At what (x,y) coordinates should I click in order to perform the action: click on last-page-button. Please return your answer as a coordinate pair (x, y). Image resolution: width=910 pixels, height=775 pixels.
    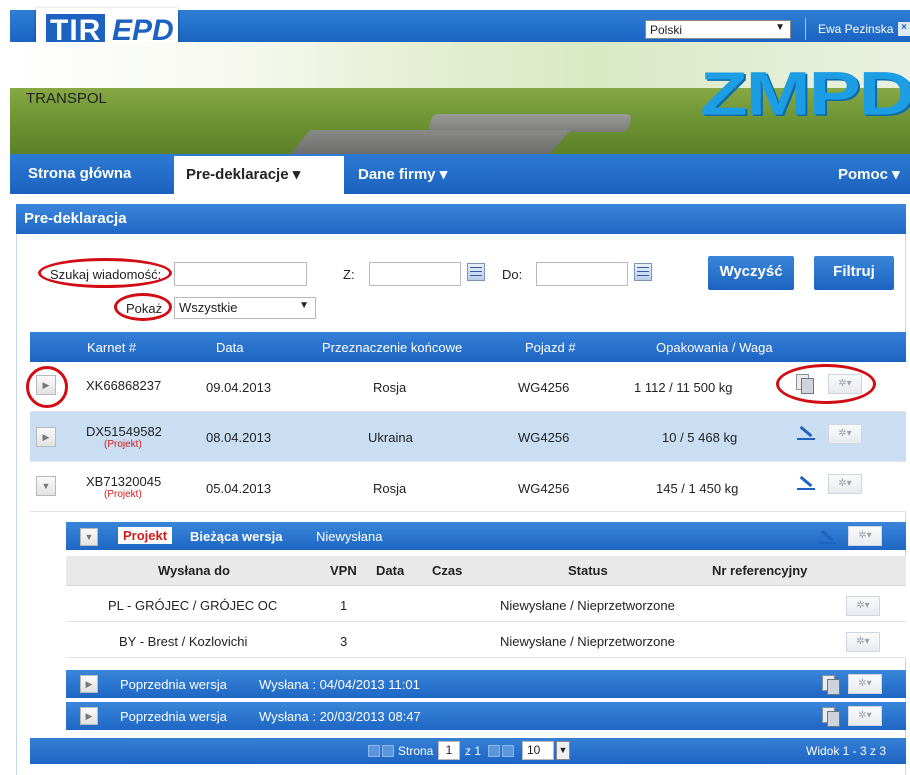
    Looking at the image, I should click on (508, 751).